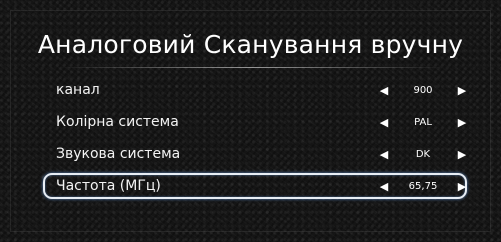 This screenshot has height=242, width=501. What do you see at coordinates (261, 186) in the screenshot?
I see `menu-row-frequency: Частота (МГц) ◀ 65,75 ▶` at bounding box center [261, 186].